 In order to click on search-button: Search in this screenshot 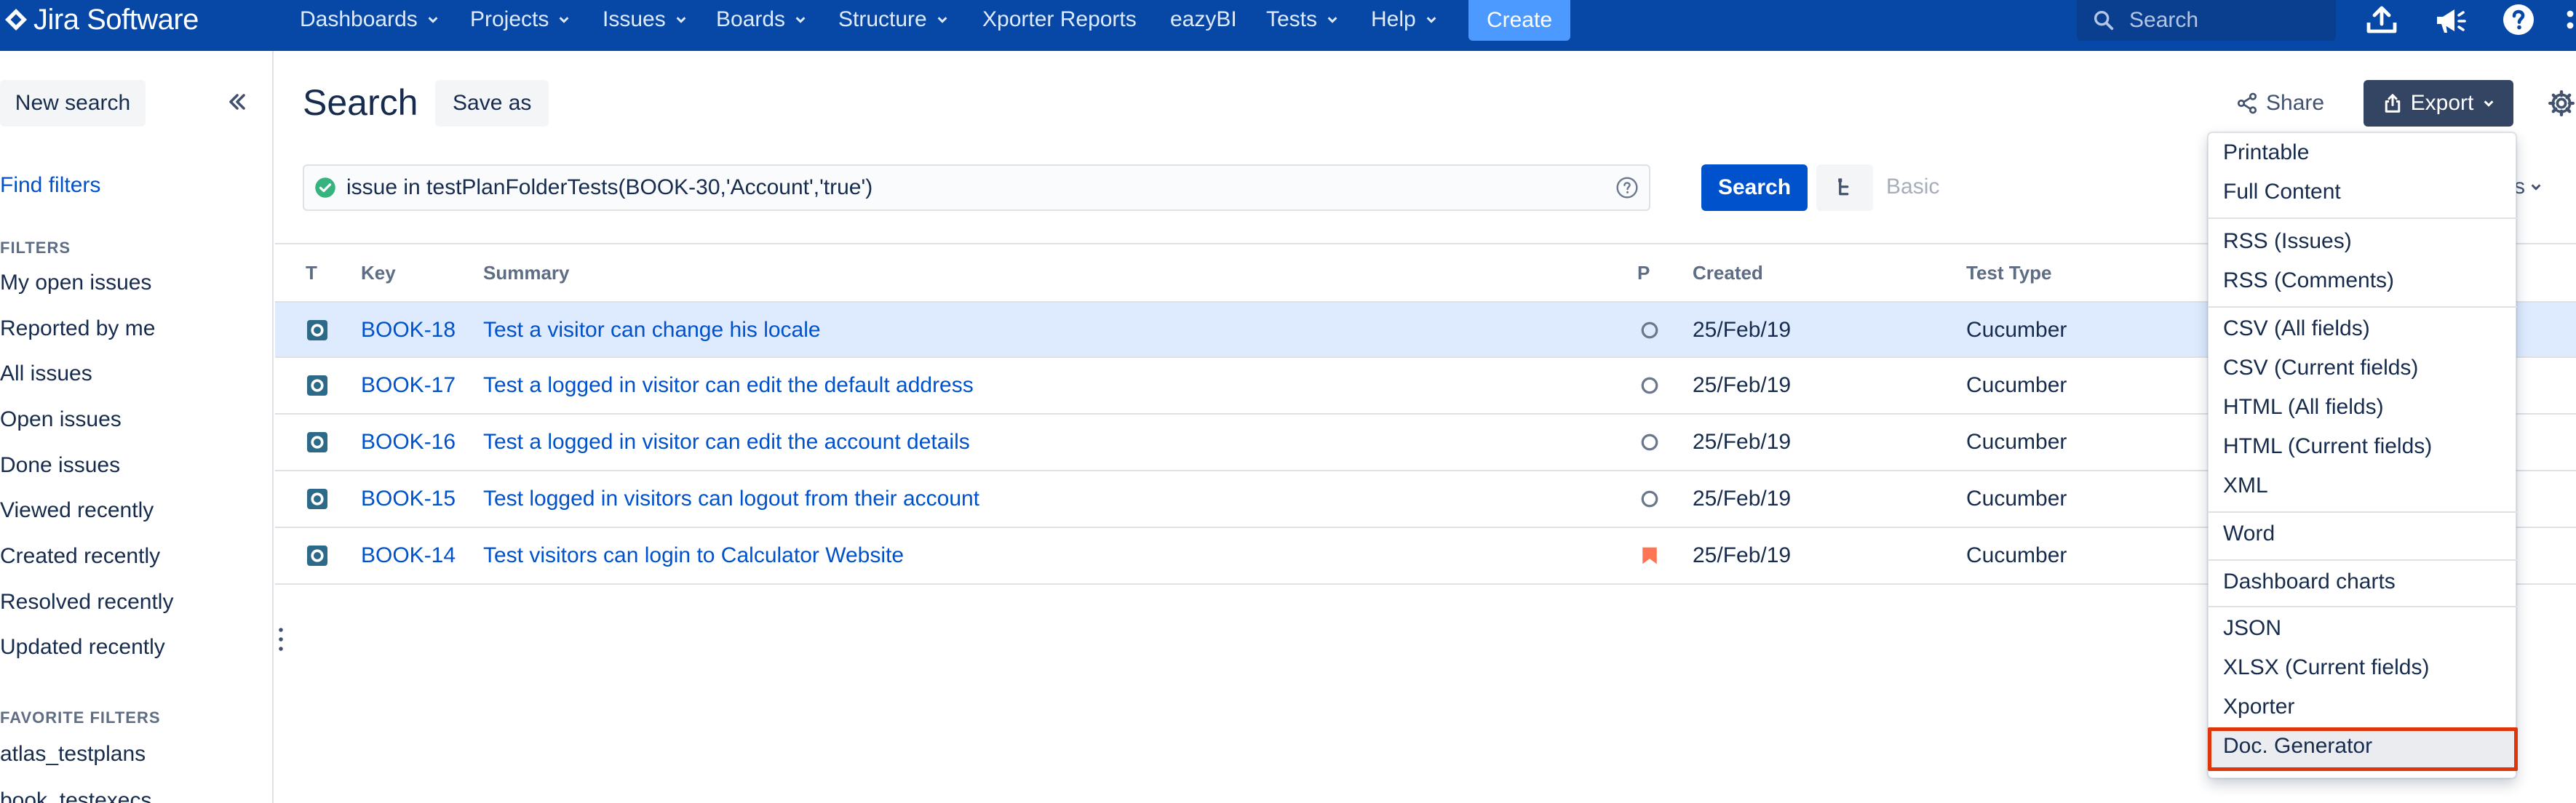, I will do `click(1754, 187)`.